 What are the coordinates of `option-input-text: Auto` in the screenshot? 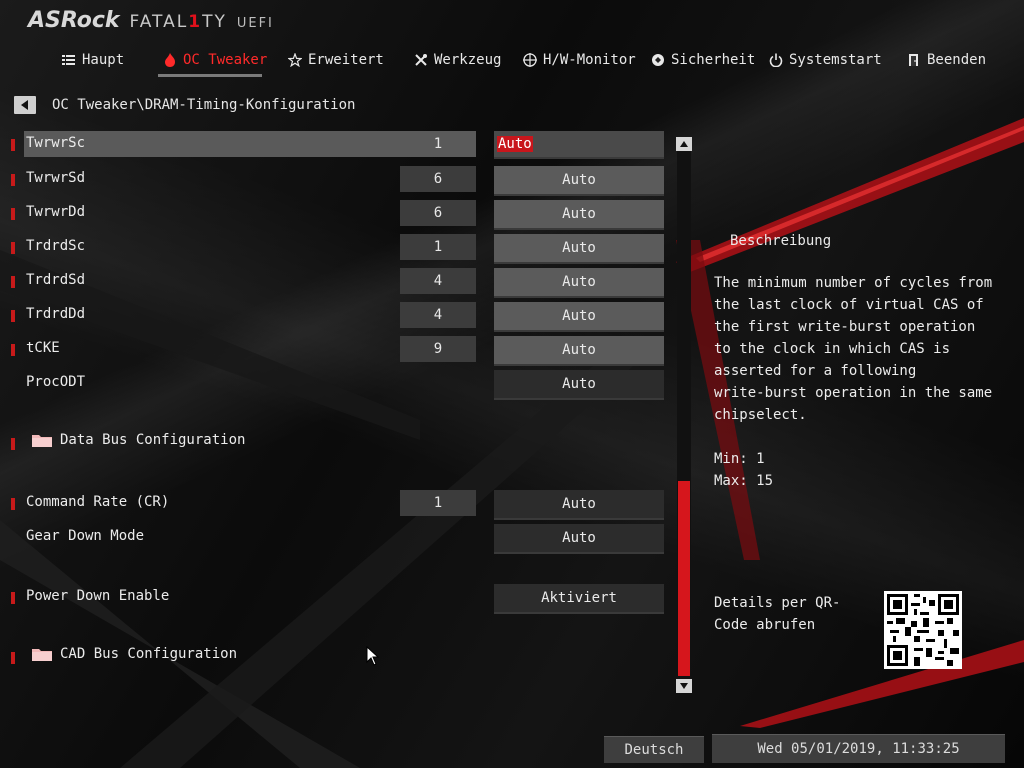 It's located at (515, 144).